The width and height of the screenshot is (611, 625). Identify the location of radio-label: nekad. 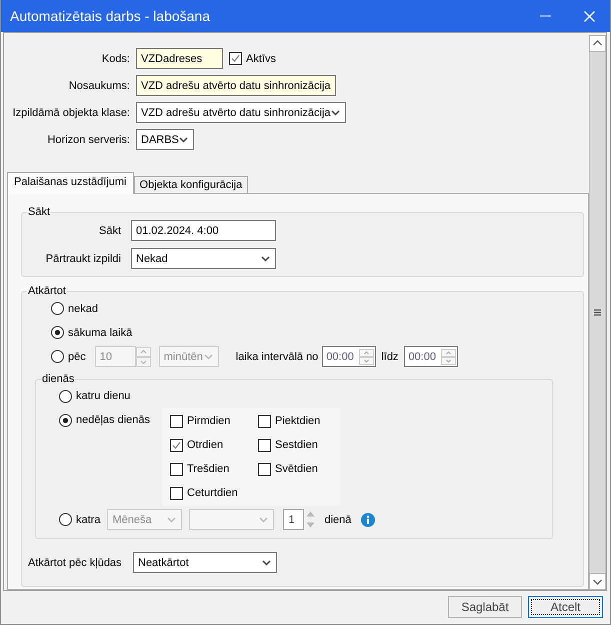
(83, 308).